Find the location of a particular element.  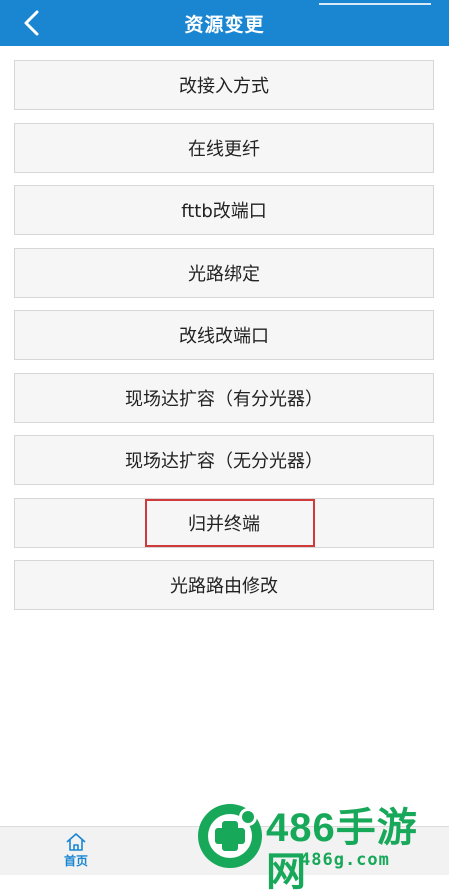

watermark-logo is located at coordinates (230, 836).